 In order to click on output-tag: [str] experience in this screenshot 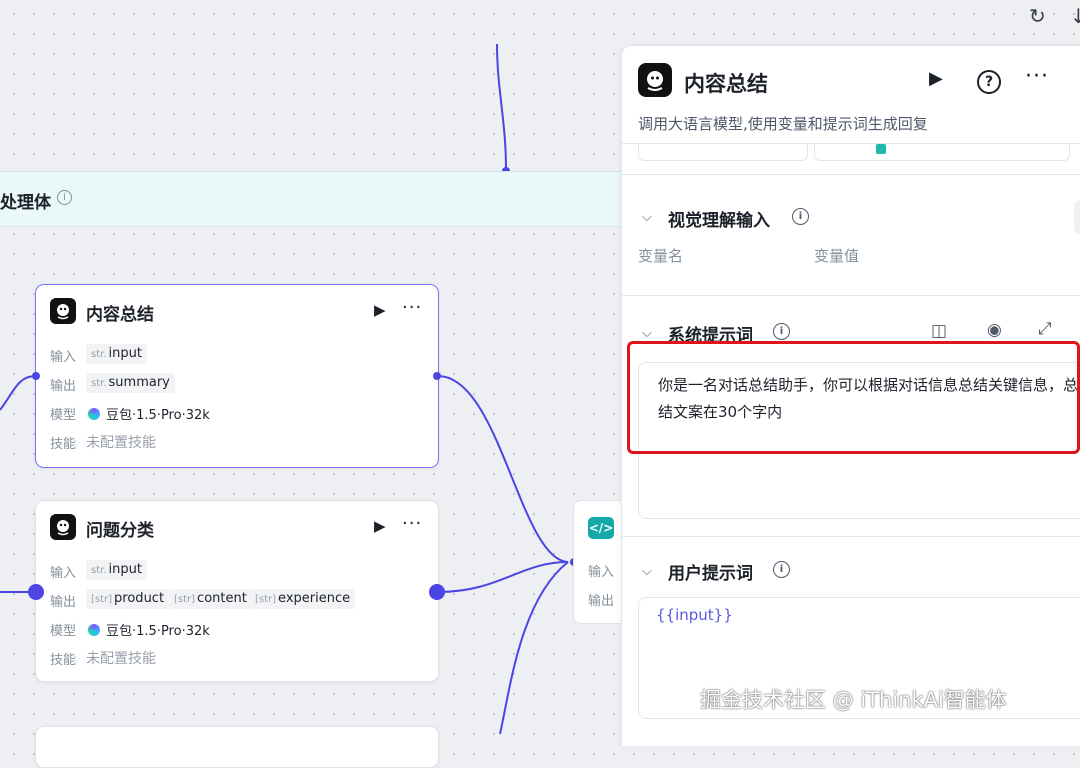, I will do `click(303, 599)`.